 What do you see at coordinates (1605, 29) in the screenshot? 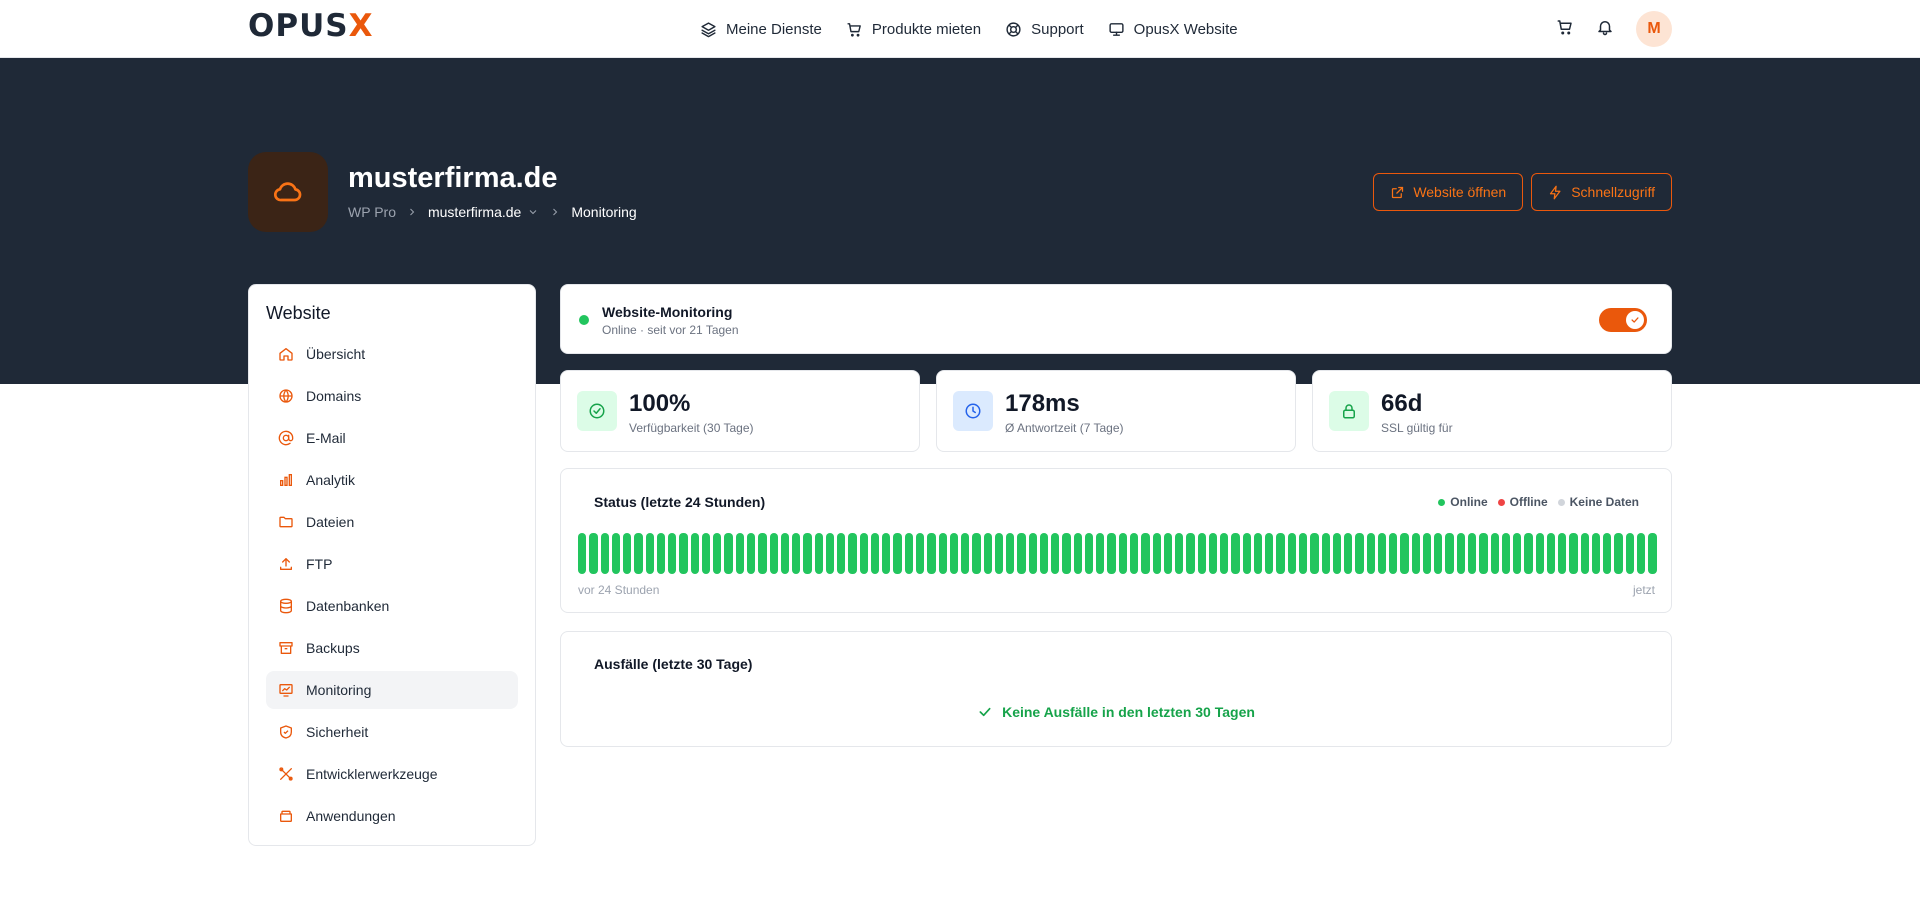
I see `notifications-button` at bounding box center [1605, 29].